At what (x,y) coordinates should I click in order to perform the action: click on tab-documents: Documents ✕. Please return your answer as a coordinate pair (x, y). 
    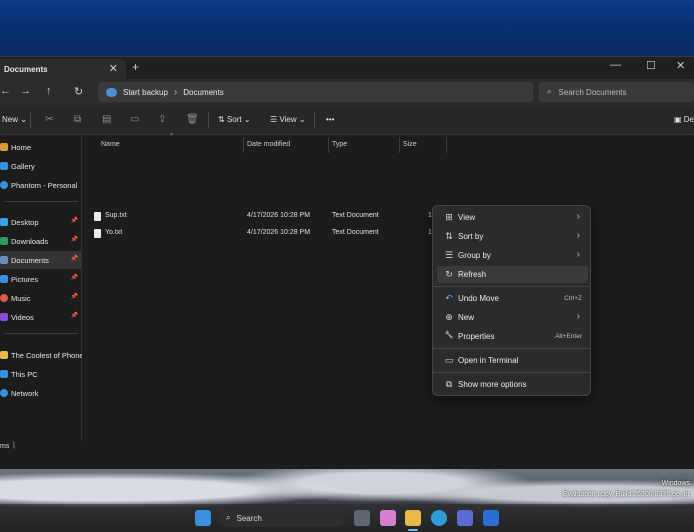
    Looking at the image, I should click on (63, 69).